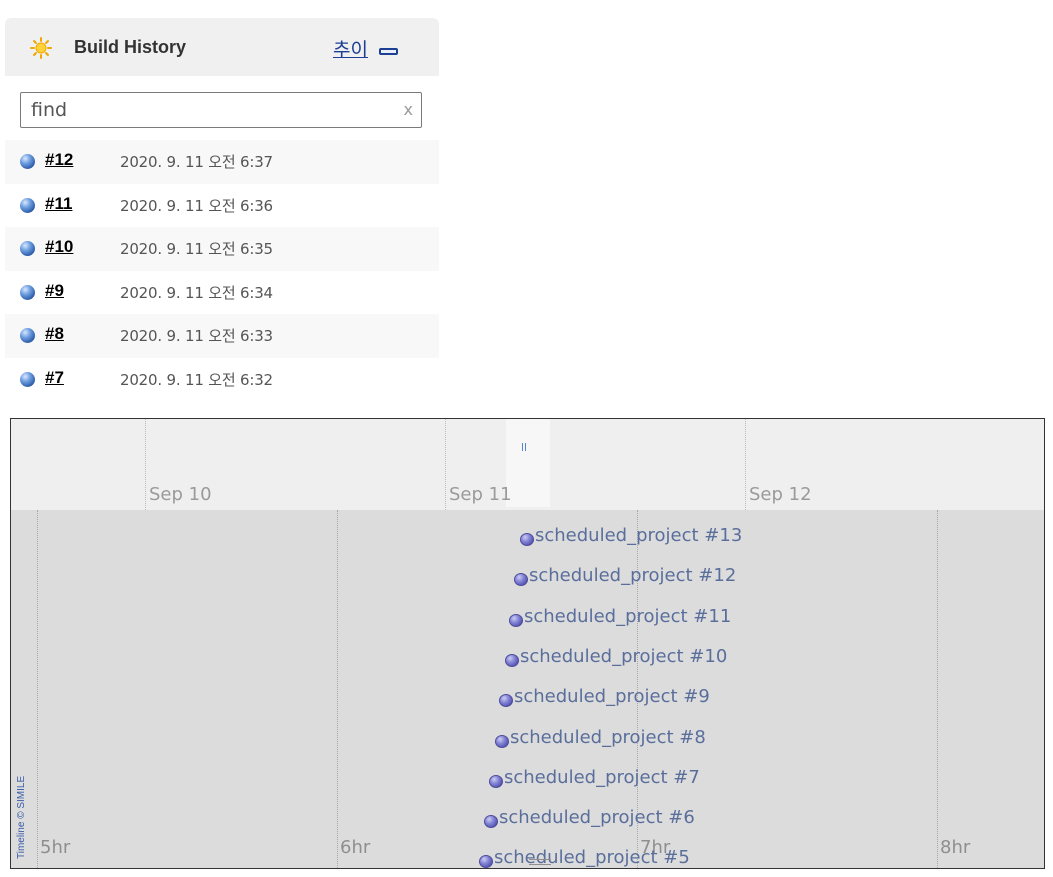 This screenshot has height=877, width=1053. I want to click on timeline-event-label: scheduled_project #9, so click(612, 696).